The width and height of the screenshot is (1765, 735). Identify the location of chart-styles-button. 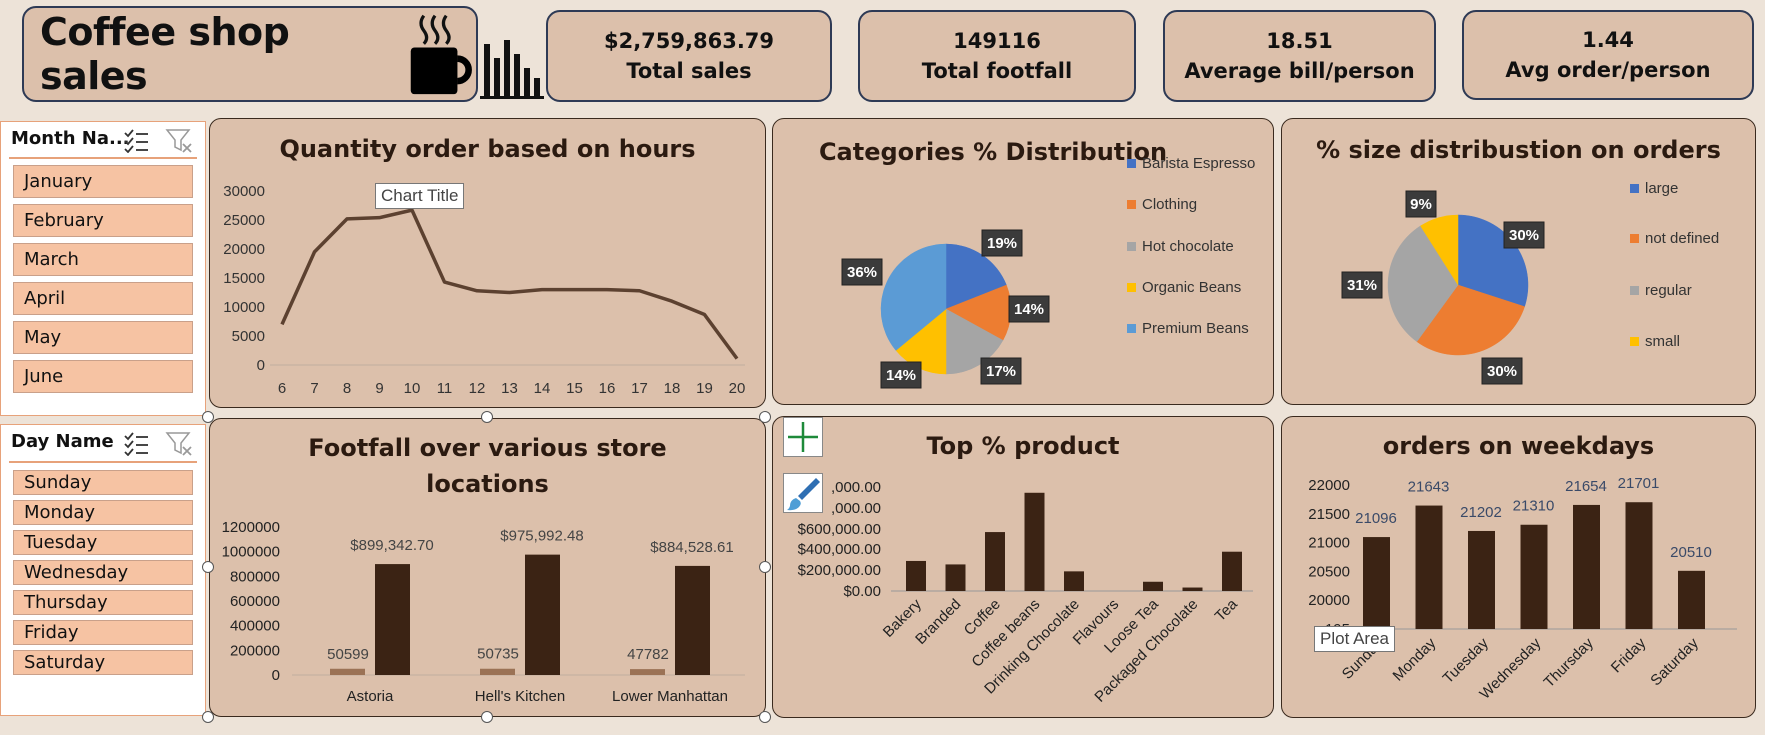
(803, 493).